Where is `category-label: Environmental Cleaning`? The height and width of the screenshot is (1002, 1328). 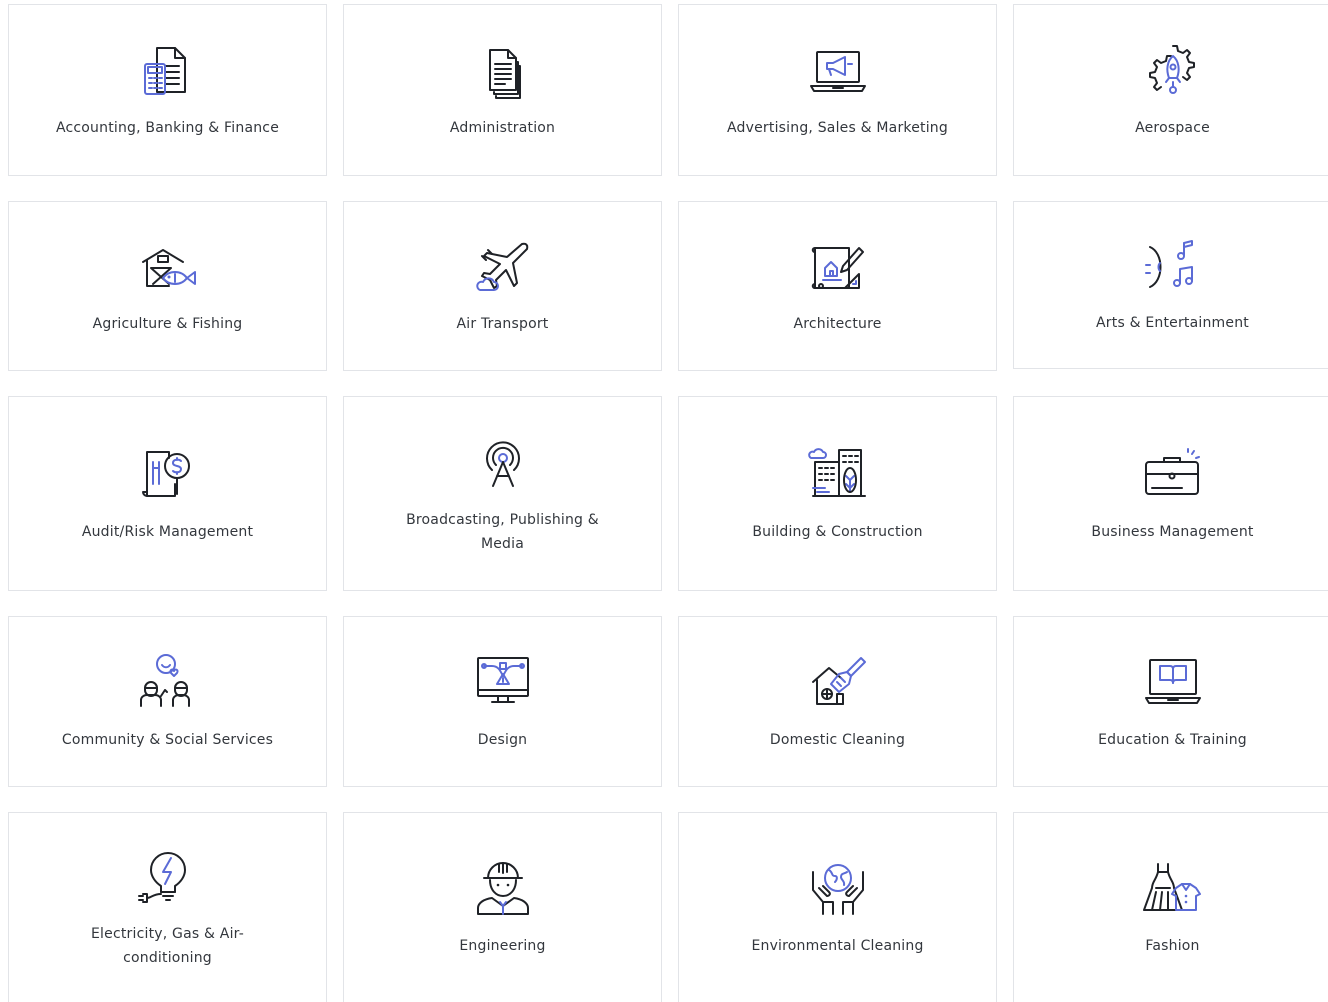 category-label: Environmental Cleaning is located at coordinates (837, 945).